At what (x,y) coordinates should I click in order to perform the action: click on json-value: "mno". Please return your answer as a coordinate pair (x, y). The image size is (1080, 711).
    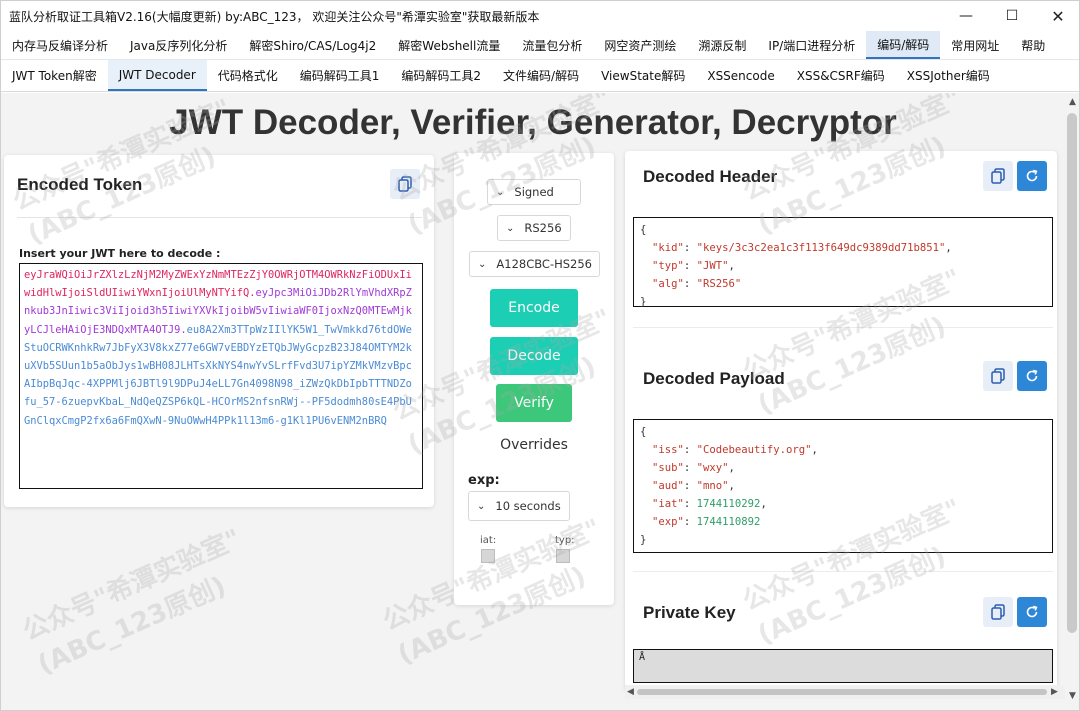
    Looking at the image, I should click on (712, 486).